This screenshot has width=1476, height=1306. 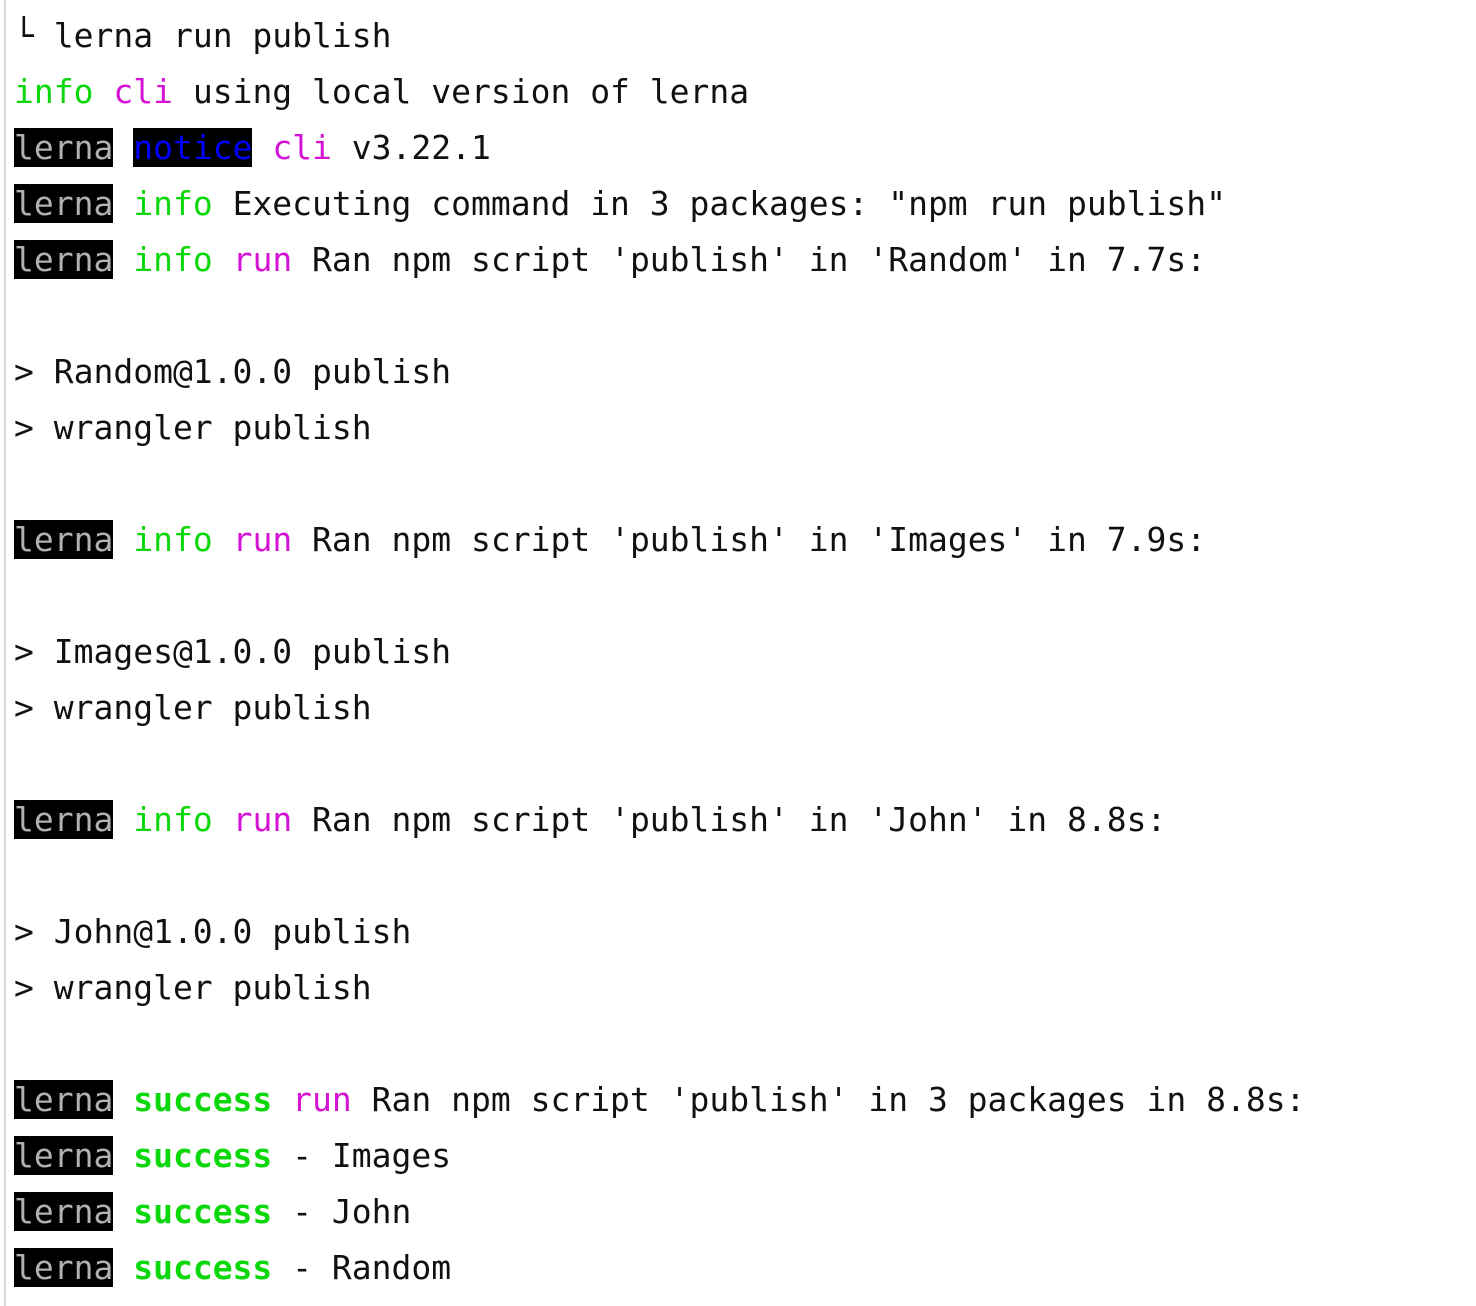 What do you see at coordinates (233, 371) in the screenshot?
I see `log-message-token: > Random@1.0.0 publish` at bounding box center [233, 371].